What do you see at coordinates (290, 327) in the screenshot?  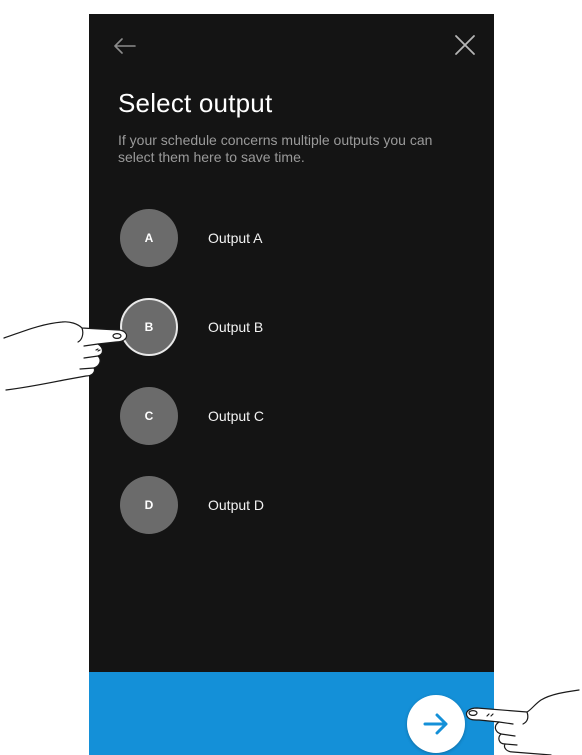 I see `output-b-option: B Output B` at bounding box center [290, 327].